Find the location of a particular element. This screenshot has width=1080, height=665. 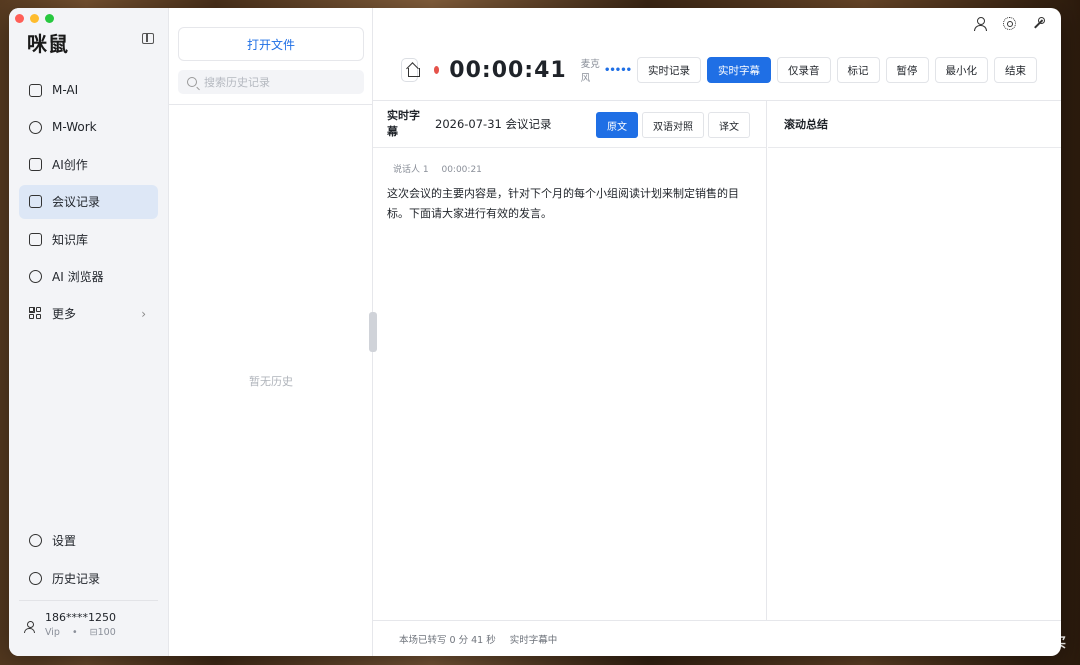

minimize-window-button is located at coordinates (34, 18).